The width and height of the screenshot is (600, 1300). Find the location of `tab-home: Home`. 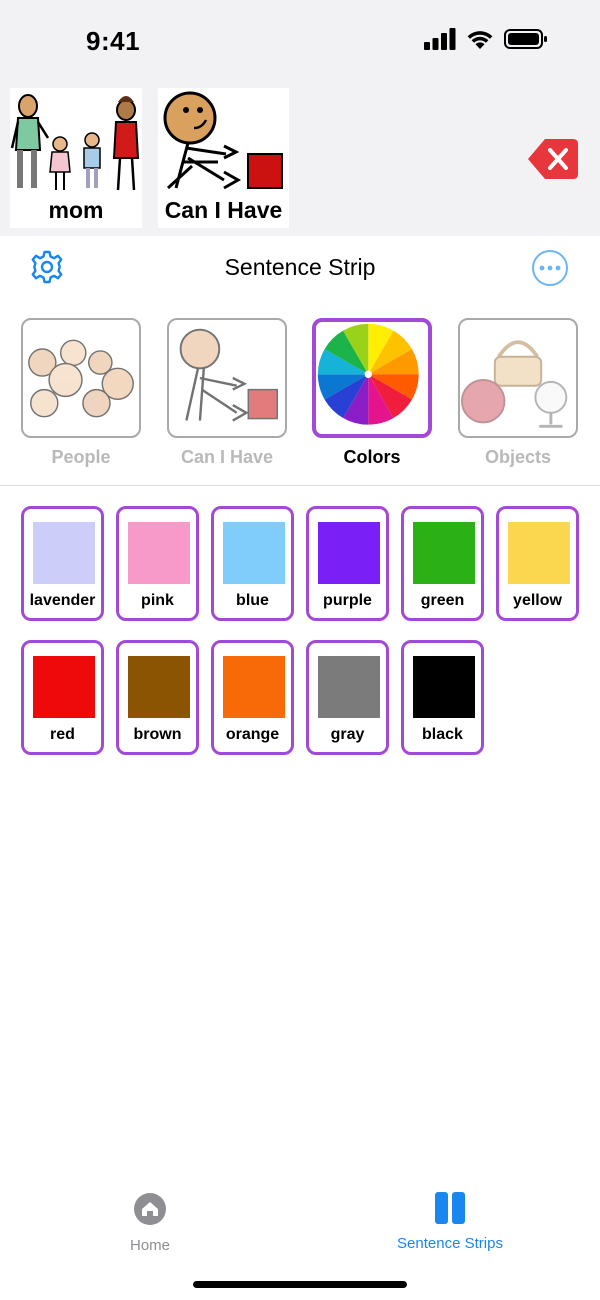

tab-home: Home is located at coordinates (150, 1223).